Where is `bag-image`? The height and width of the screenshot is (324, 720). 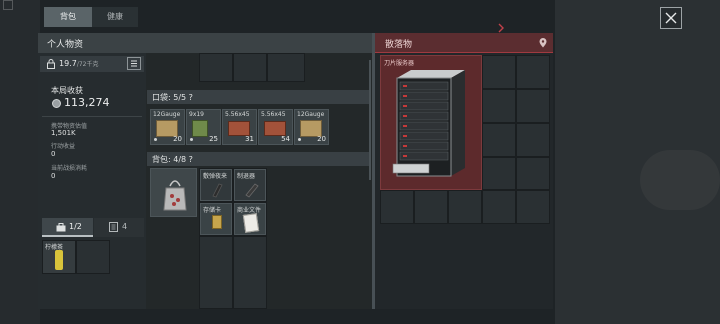
bag-image is located at coordinates (175, 195).